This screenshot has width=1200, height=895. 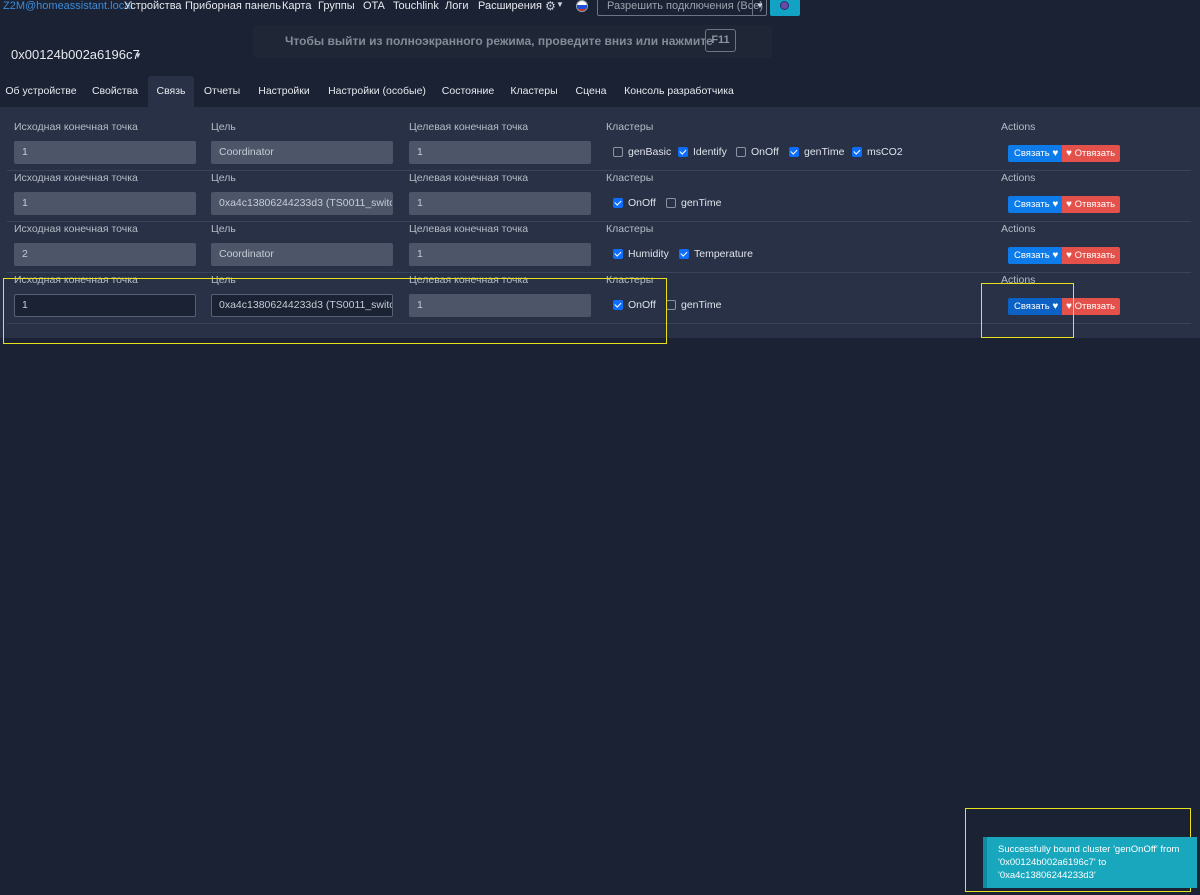 I want to click on brand-link: Z2M@homeassistant.local, so click(x=68, y=6).